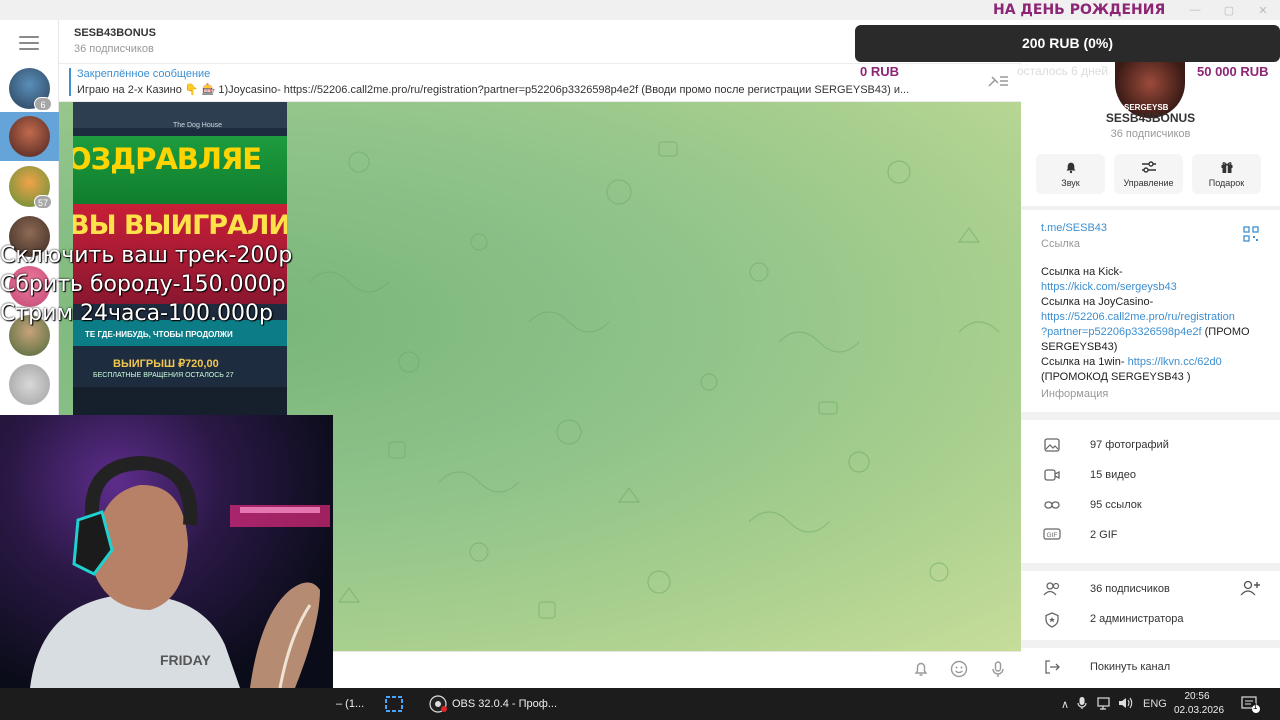  What do you see at coordinates (1226, 183) in the screenshot?
I see `gift-label: Подарок` at bounding box center [1226, 183].